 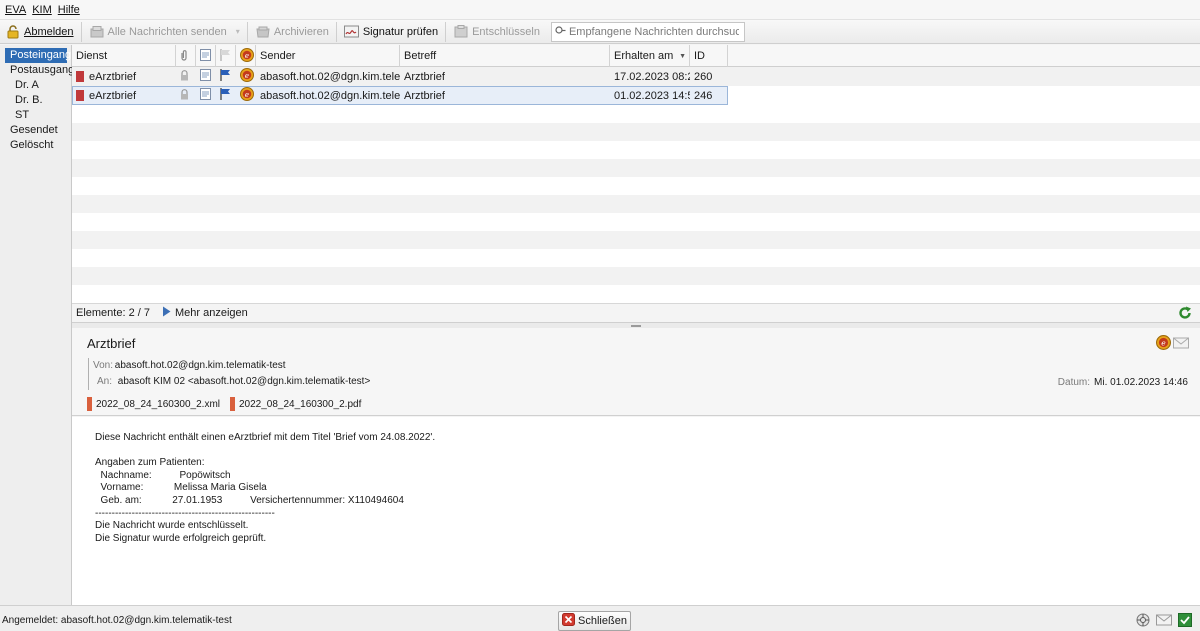 What do you see at coordinates (89, 404) in the screenshot?
I see `xml-file-icon` at bounding box center [89, 404].